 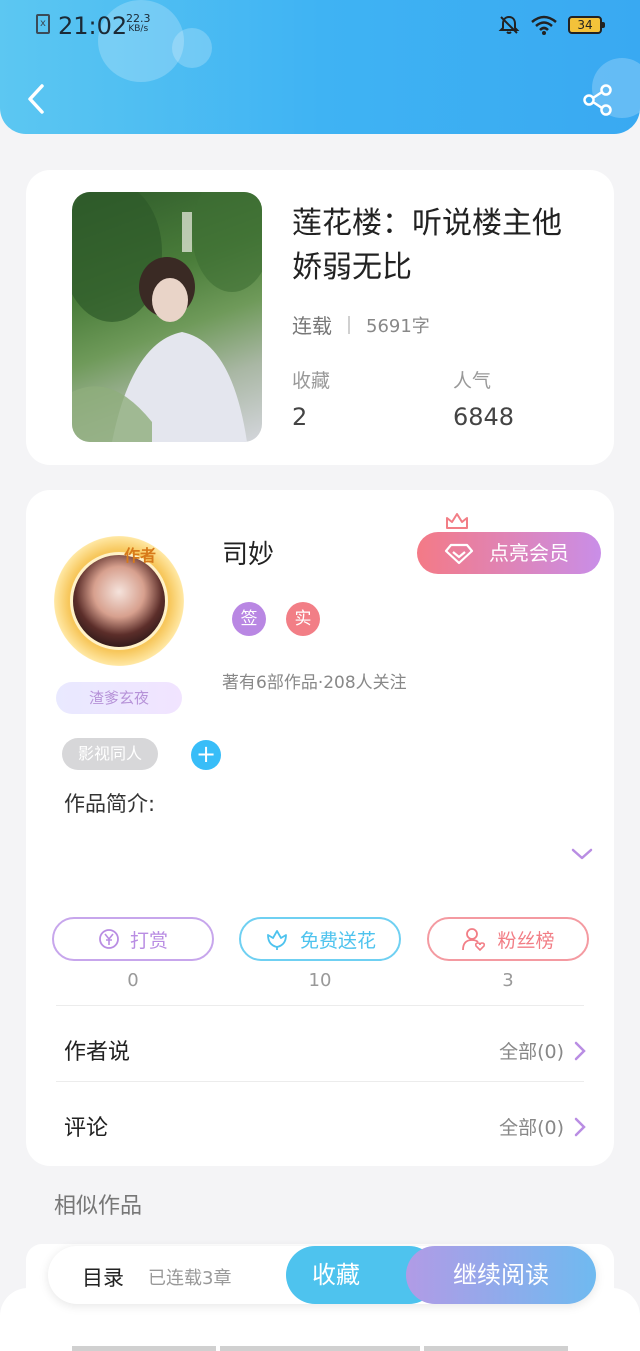 What do you see at coordinates (472, 381) in the screenshot?
I see `popularity-label: 人气` at bounding box center [472, 381].